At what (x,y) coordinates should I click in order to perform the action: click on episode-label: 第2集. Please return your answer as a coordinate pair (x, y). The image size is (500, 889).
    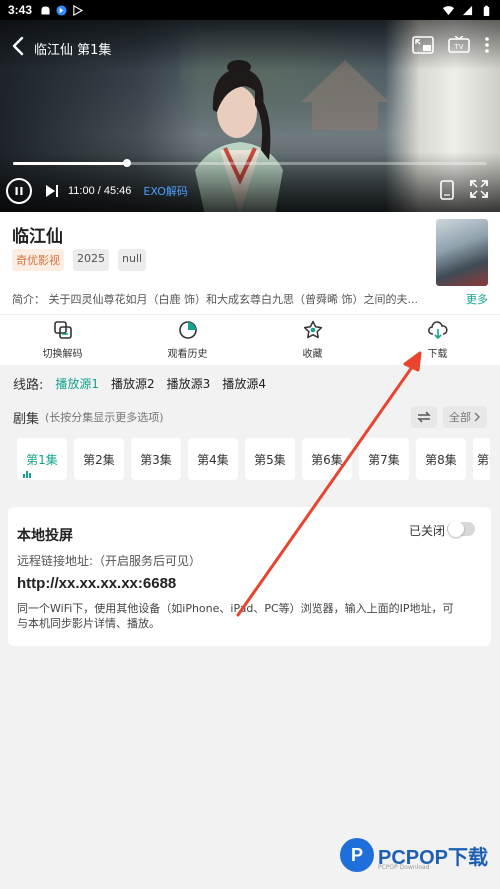
    Looking at the image, I should click on (99, 459).